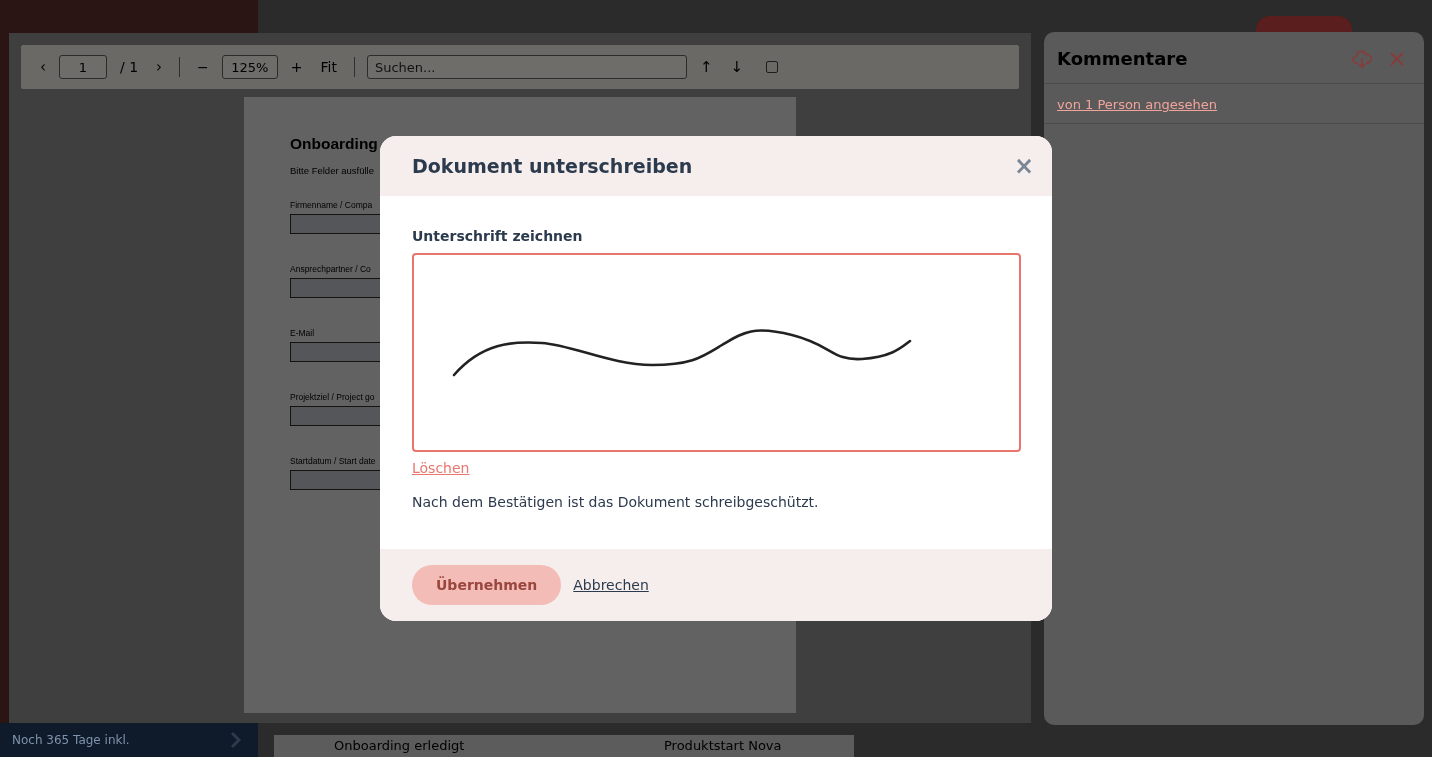  I want to click on form-label: Ansprechpartner / Co, so click(330, 269).